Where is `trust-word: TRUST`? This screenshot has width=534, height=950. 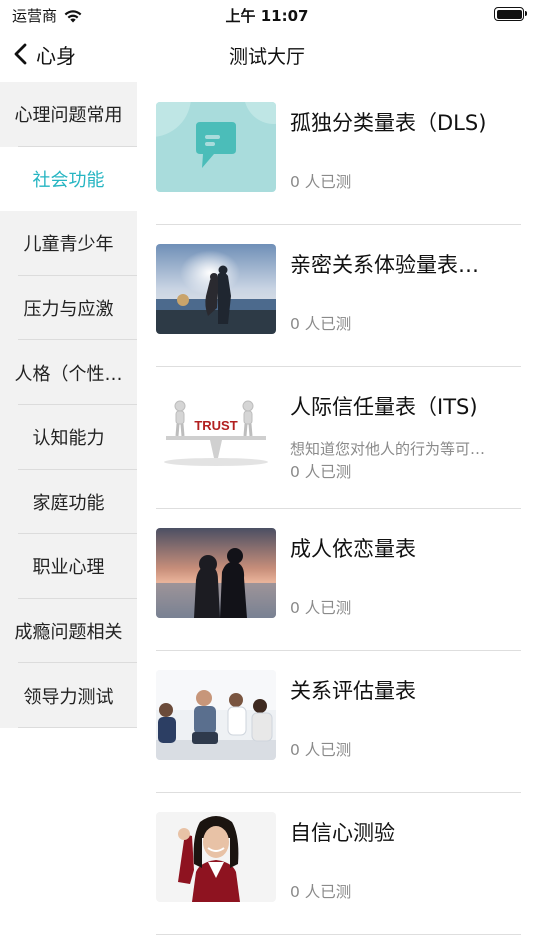 trust-word: TRUST is located at coordinates (215, 425).